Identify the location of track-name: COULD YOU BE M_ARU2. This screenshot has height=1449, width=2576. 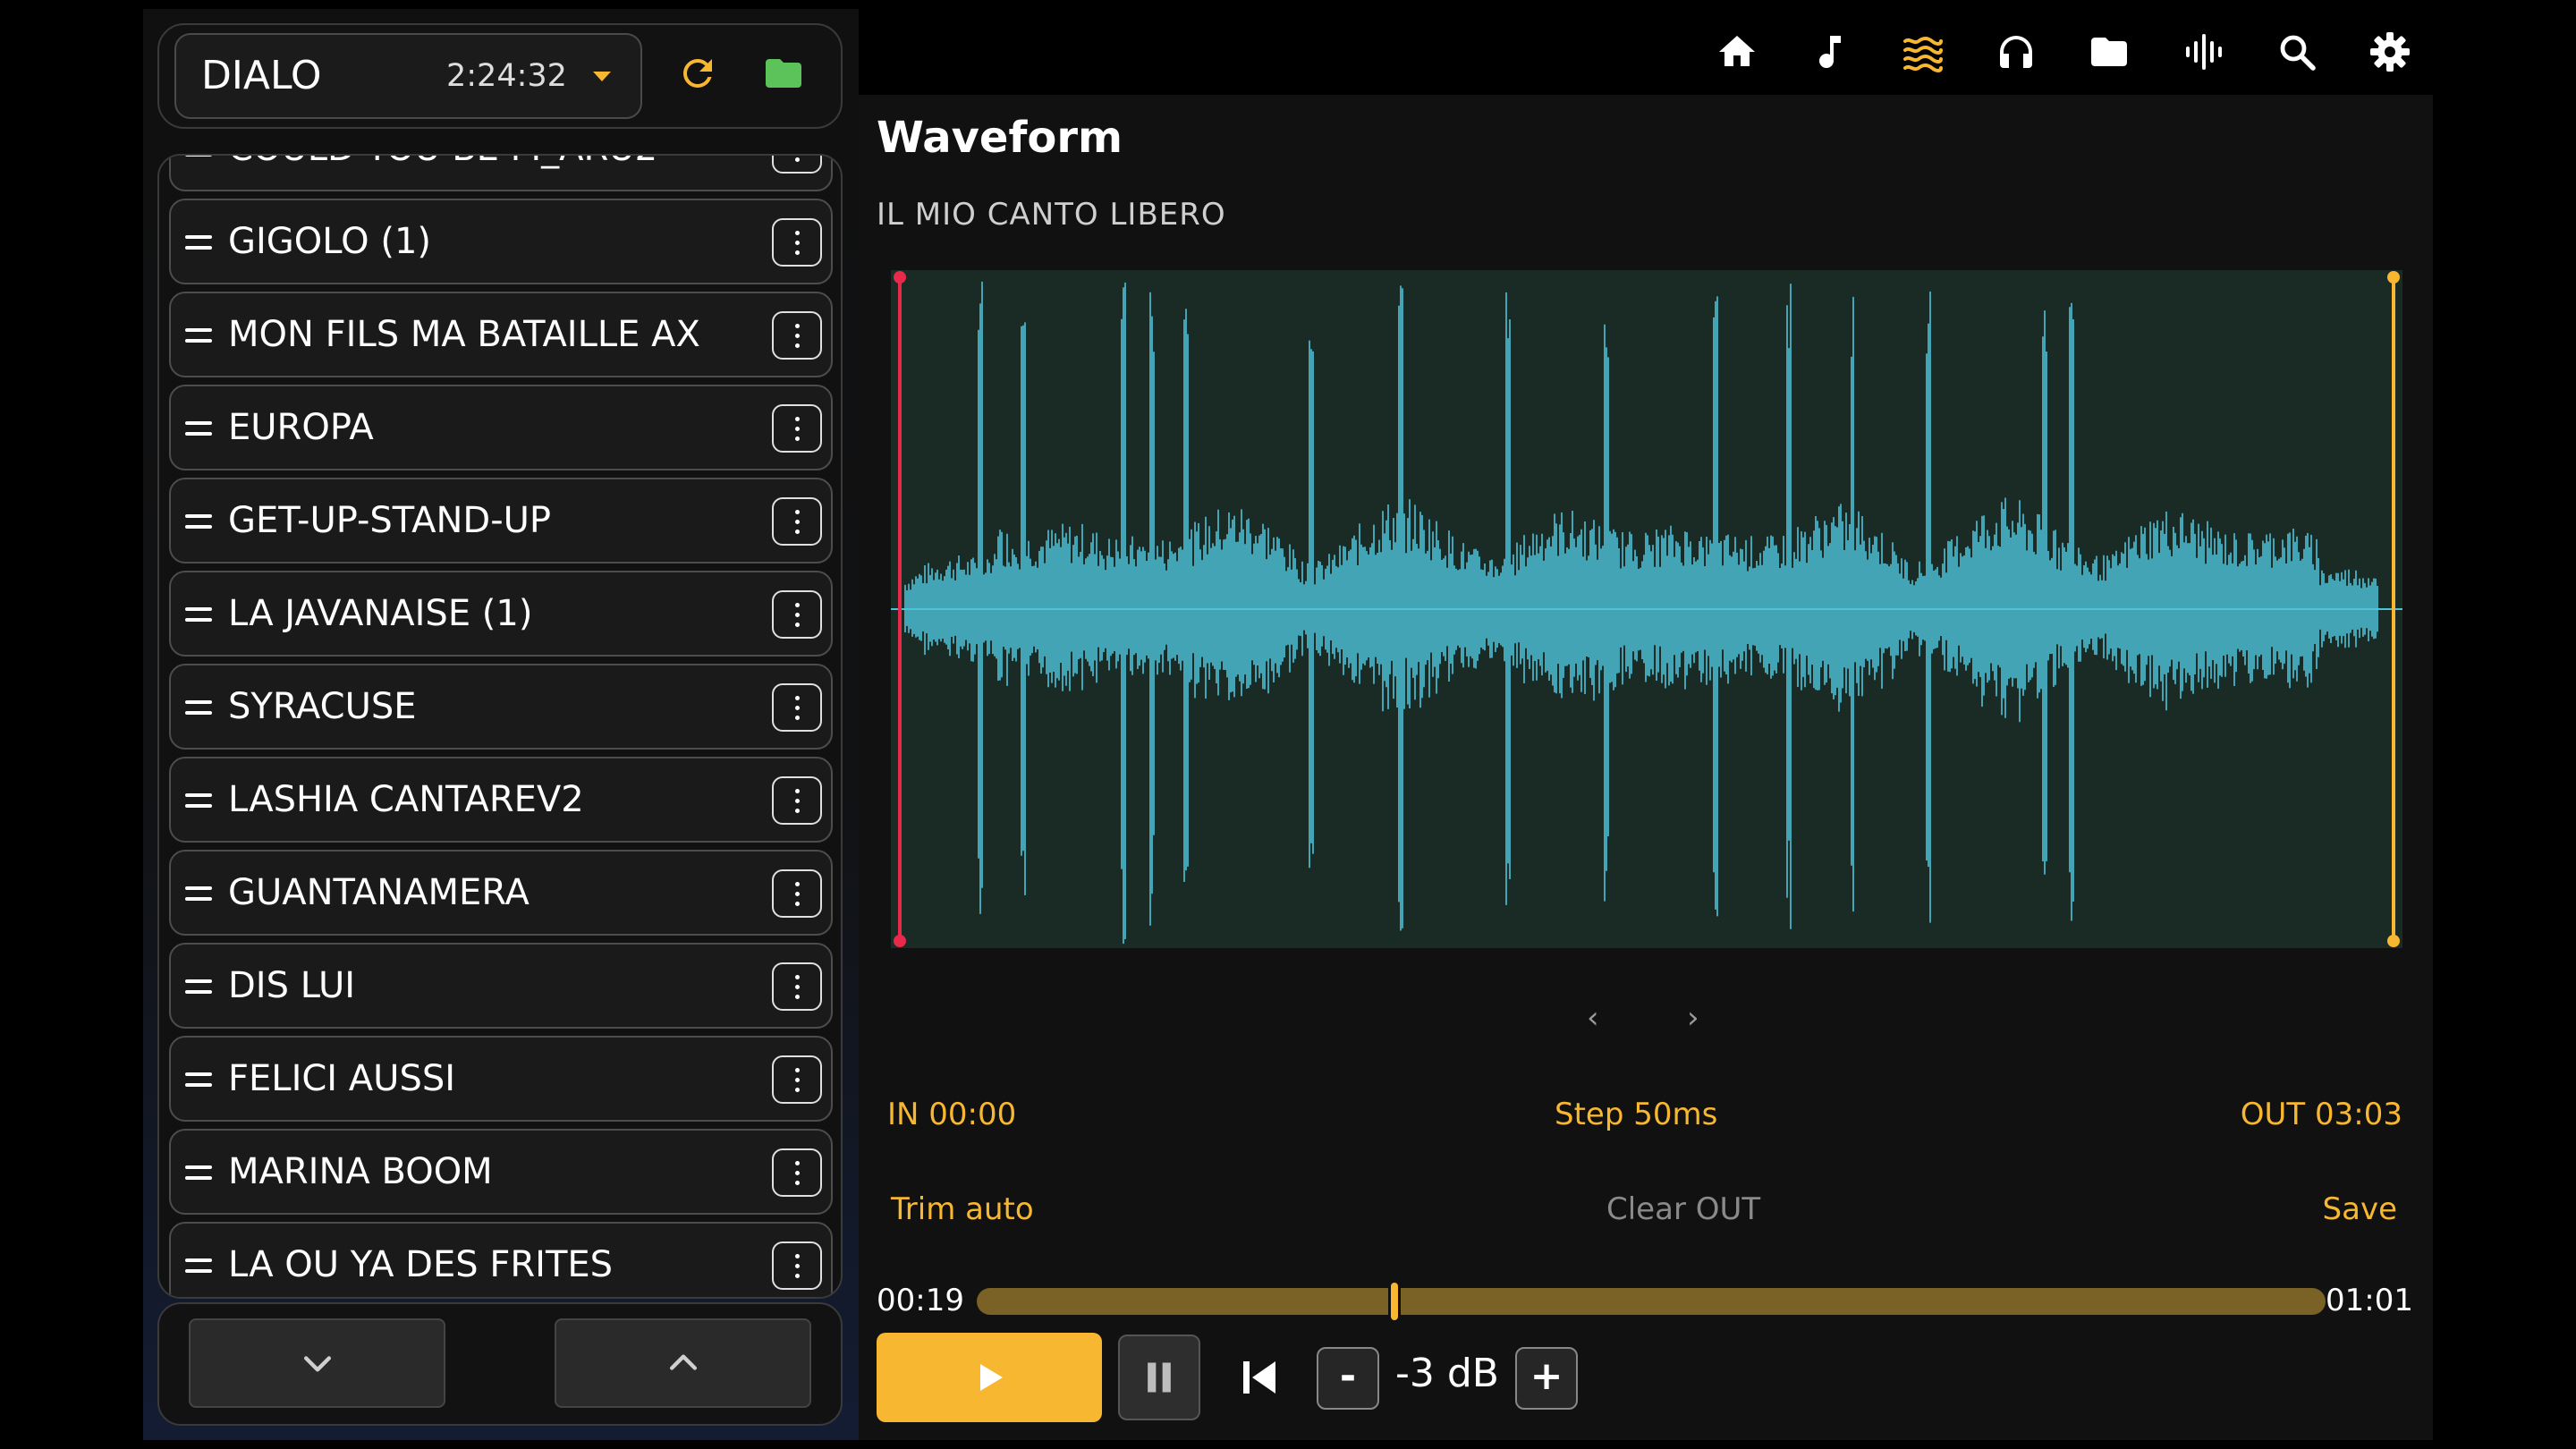
(442, 173).